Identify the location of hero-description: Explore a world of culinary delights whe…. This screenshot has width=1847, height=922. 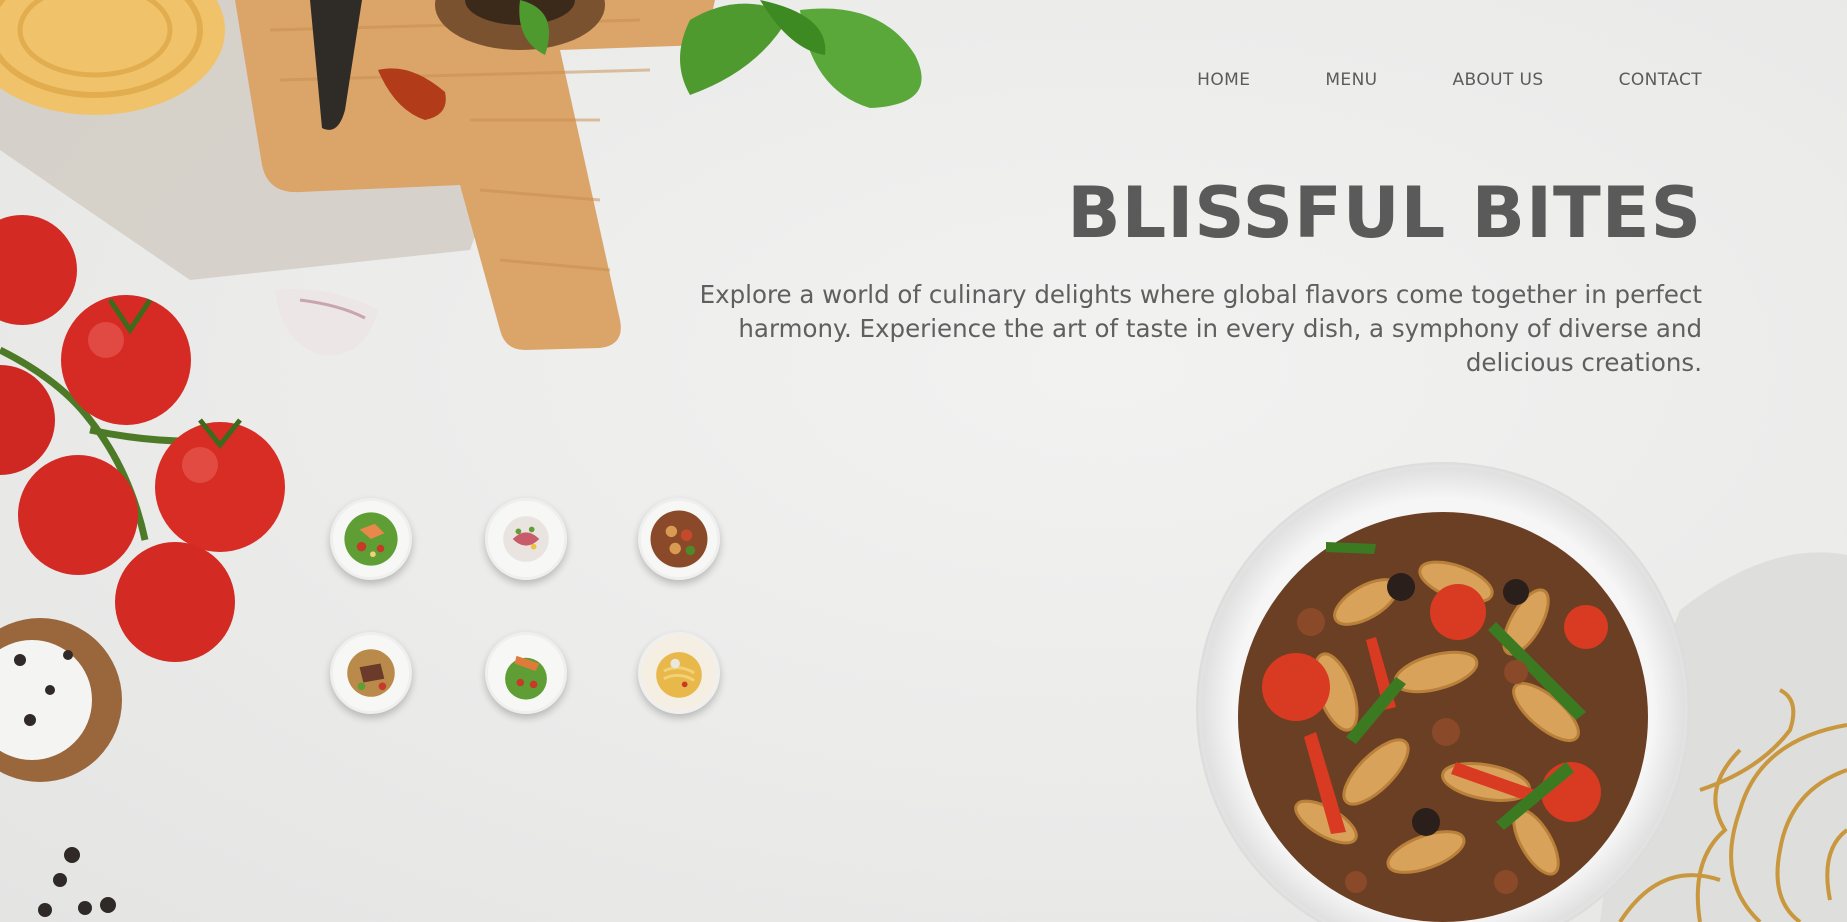
(1200, 328).